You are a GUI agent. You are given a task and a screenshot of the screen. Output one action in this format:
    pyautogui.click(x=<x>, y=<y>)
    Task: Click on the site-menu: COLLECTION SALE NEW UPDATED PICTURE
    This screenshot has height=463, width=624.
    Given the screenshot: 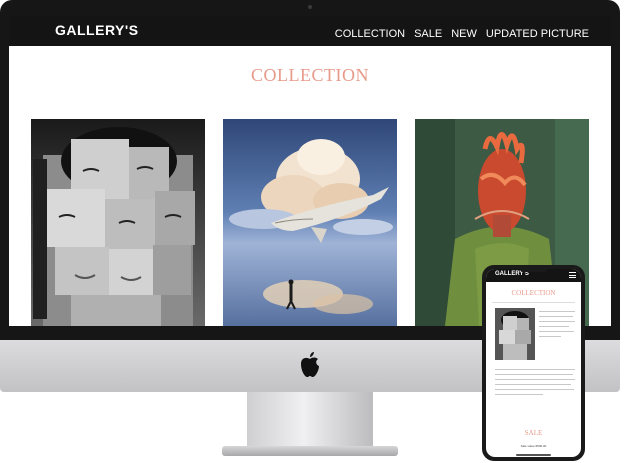 What is the action you would take?
    pyautogui.click(x=462, y=34)
    